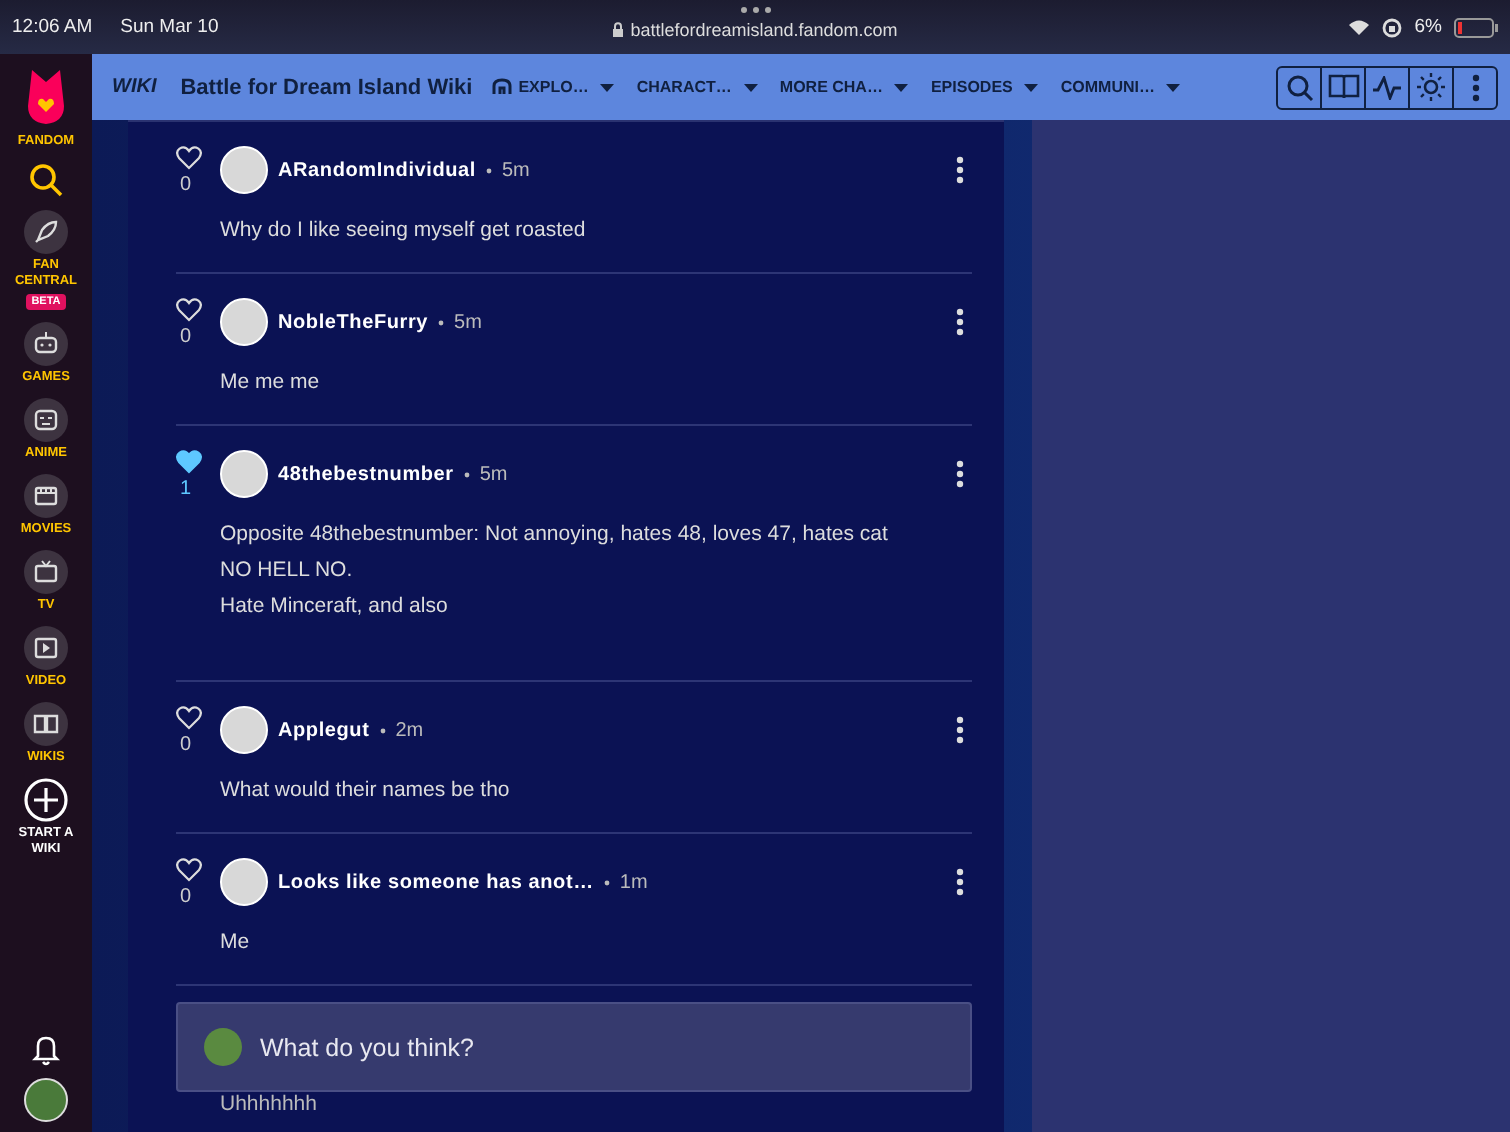 The width and height of the screenshot is (1510, 1132). What do you see at coordinates (46, 1100) in the screenshot?
I see `user-avatar` at bounding box center [46, 1100].